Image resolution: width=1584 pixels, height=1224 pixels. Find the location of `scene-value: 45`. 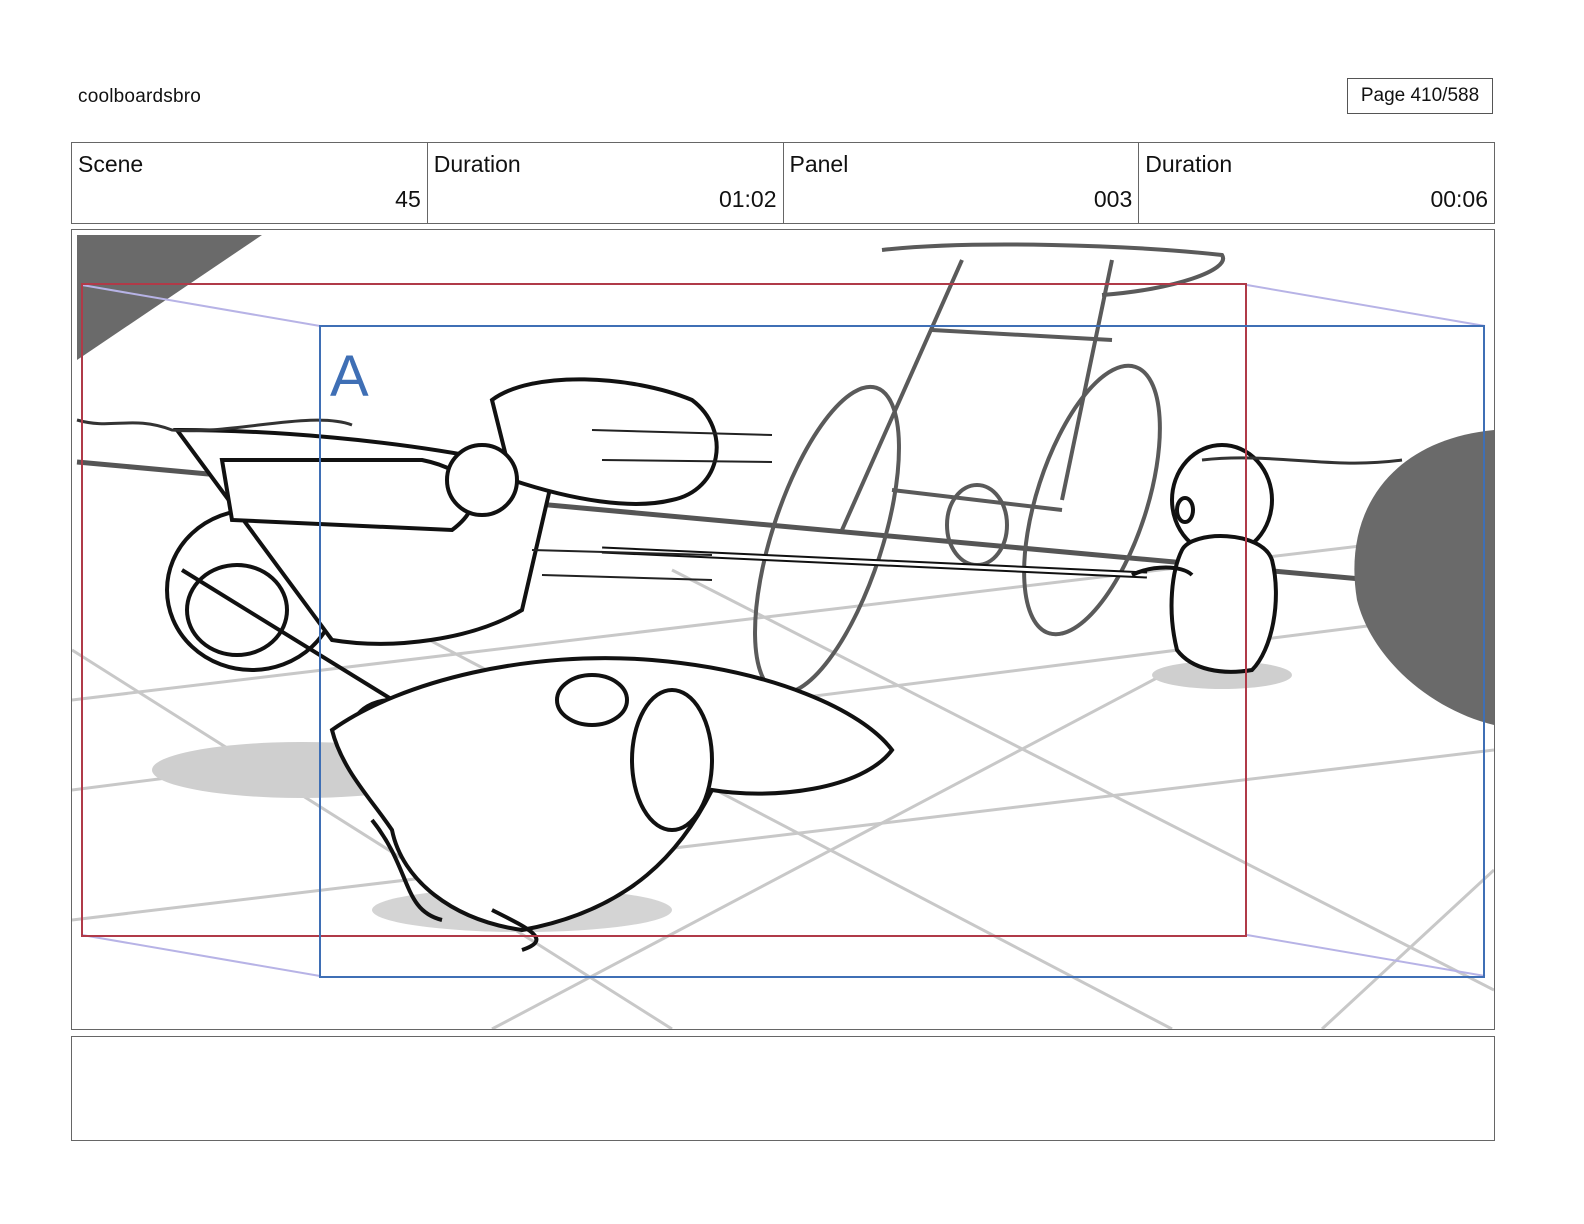

scene-value: 45 is located at coordinates (408, 199).